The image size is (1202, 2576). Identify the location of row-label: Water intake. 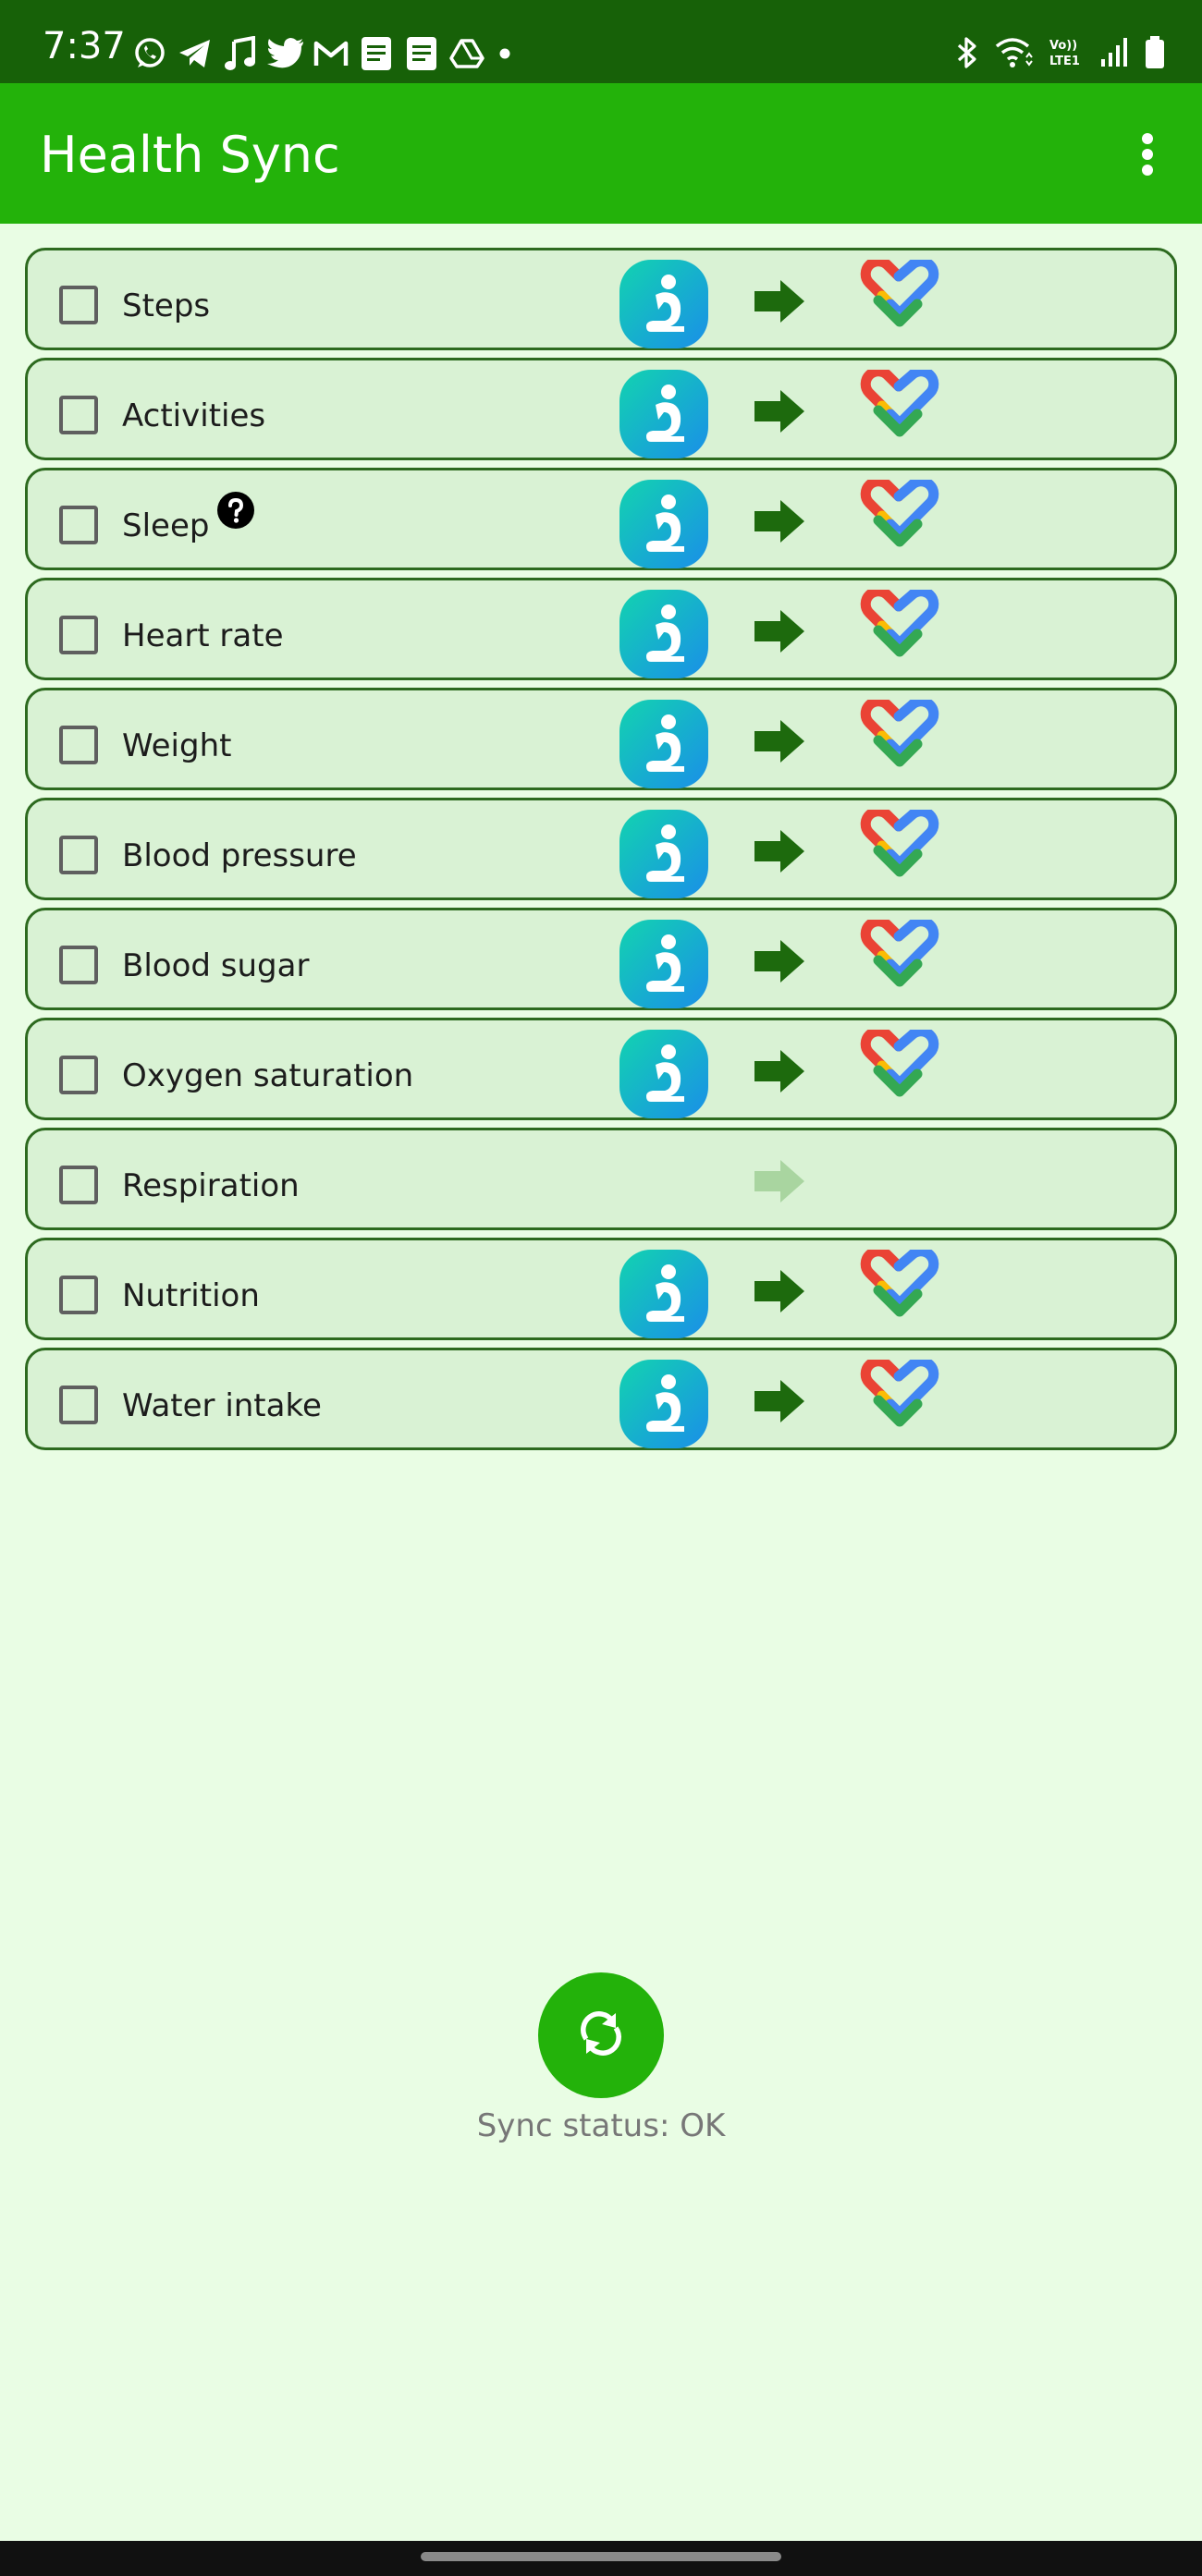
(222, 1405).